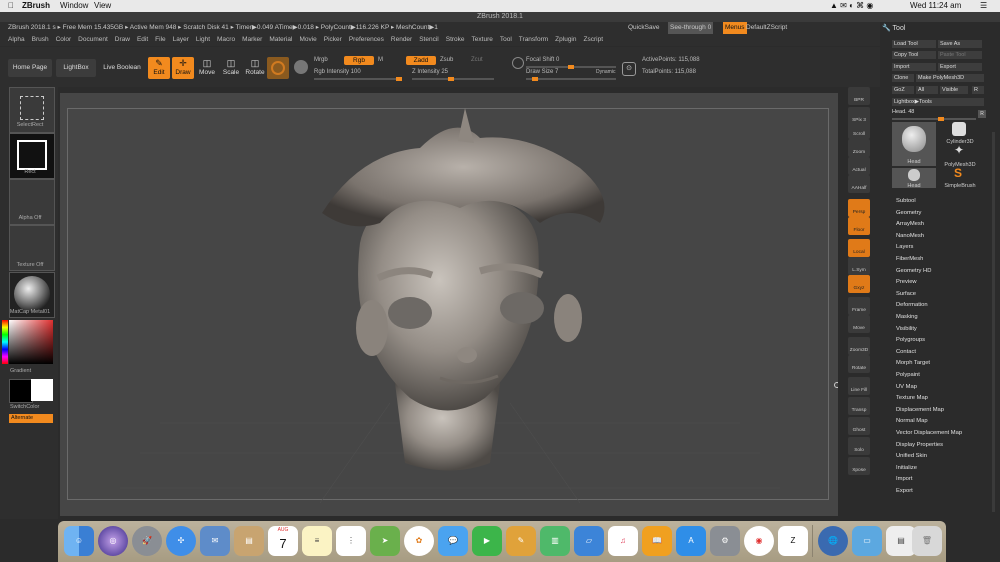 This screenshot has width=1000, height=562. What do you see at coordinates (16, 39) in the screenshot?
I see `menu-alpha: Alpha` at bounding box center [16, 39].